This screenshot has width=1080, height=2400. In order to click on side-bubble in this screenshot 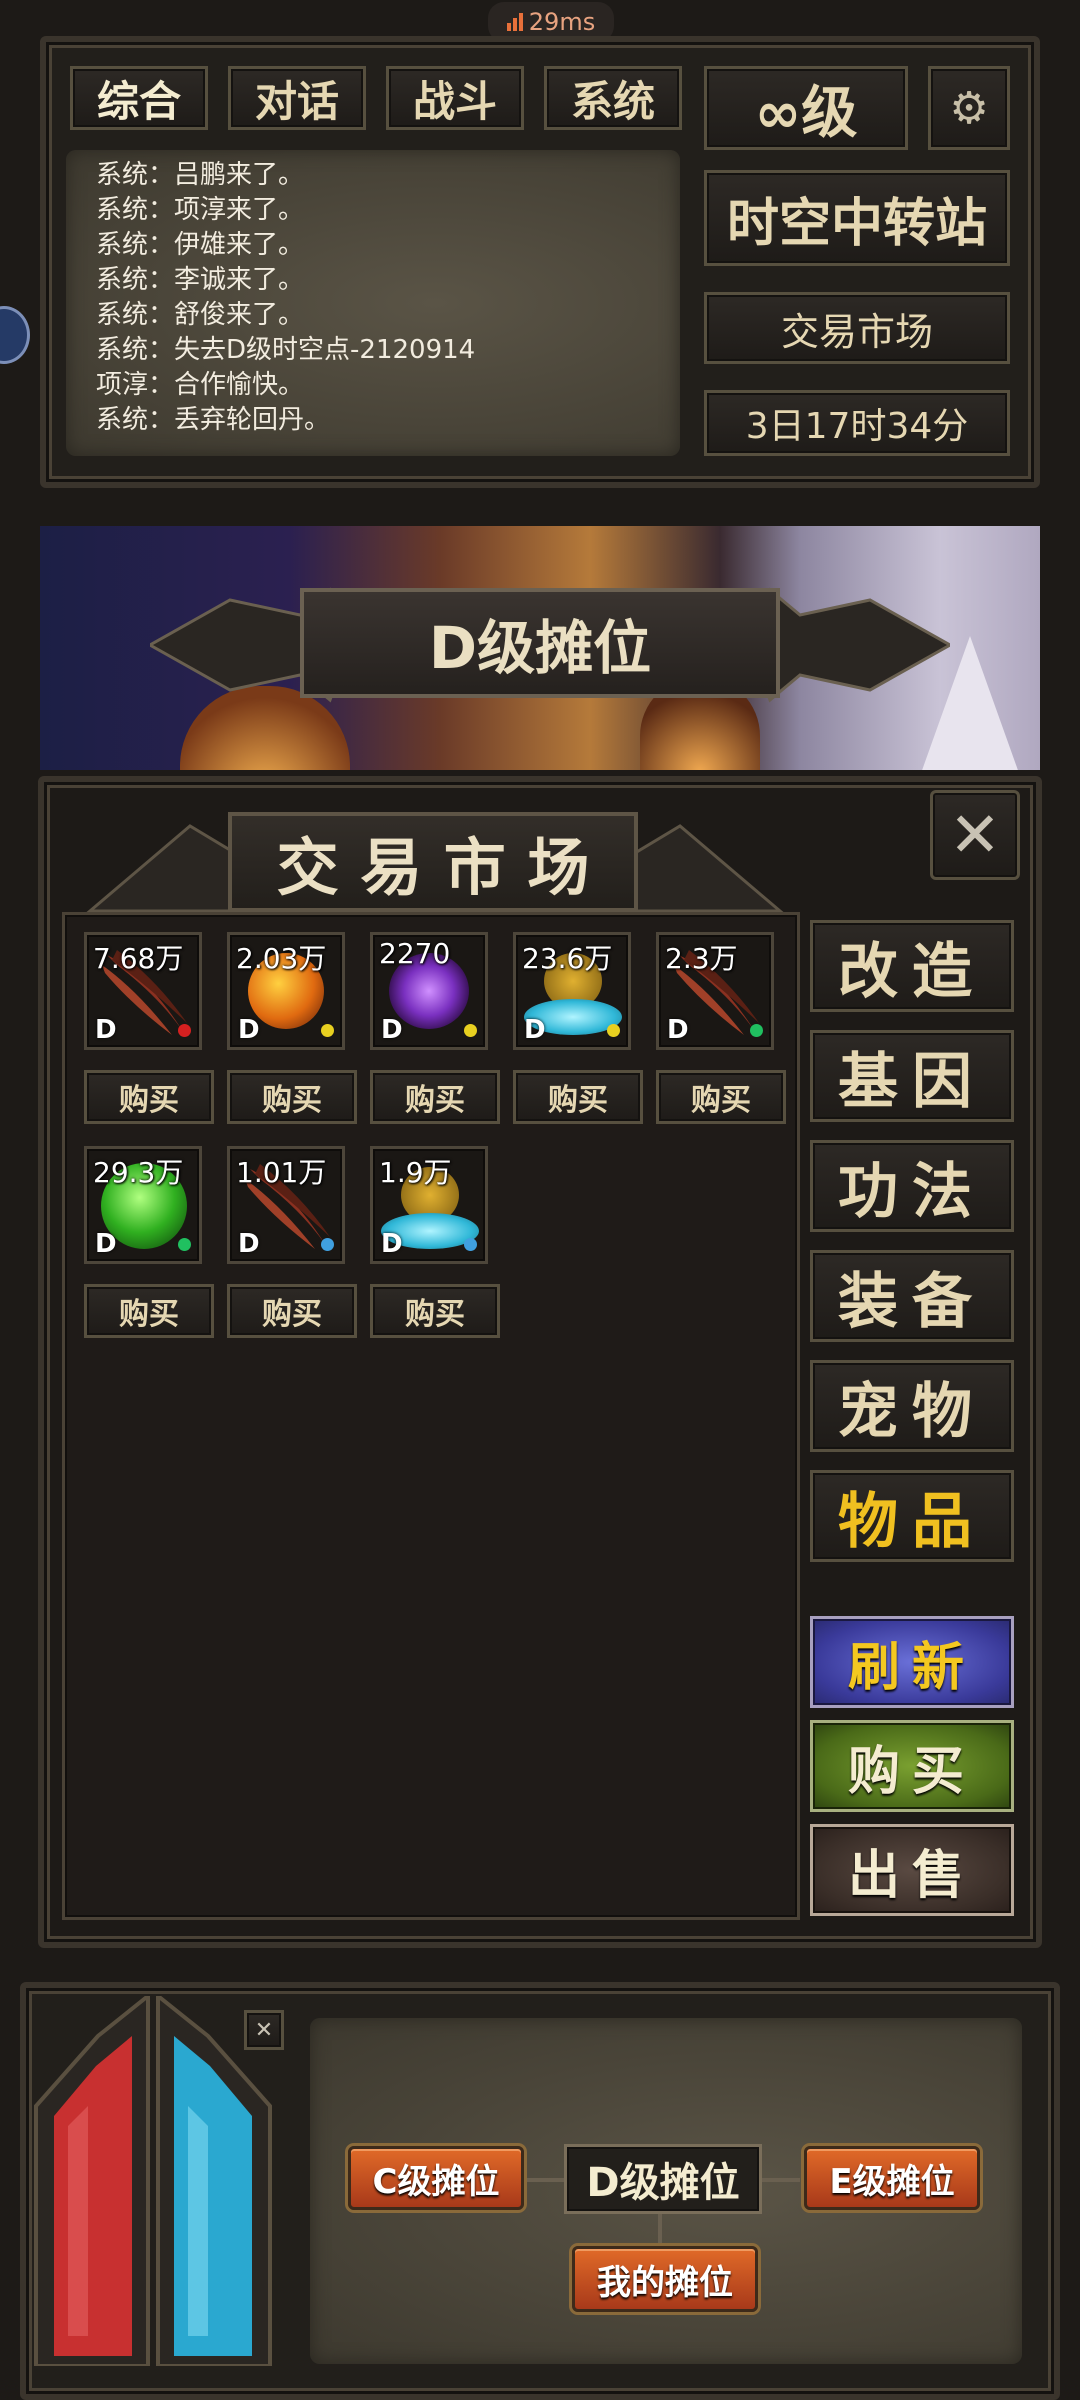, I will do `click(15, 335)`.